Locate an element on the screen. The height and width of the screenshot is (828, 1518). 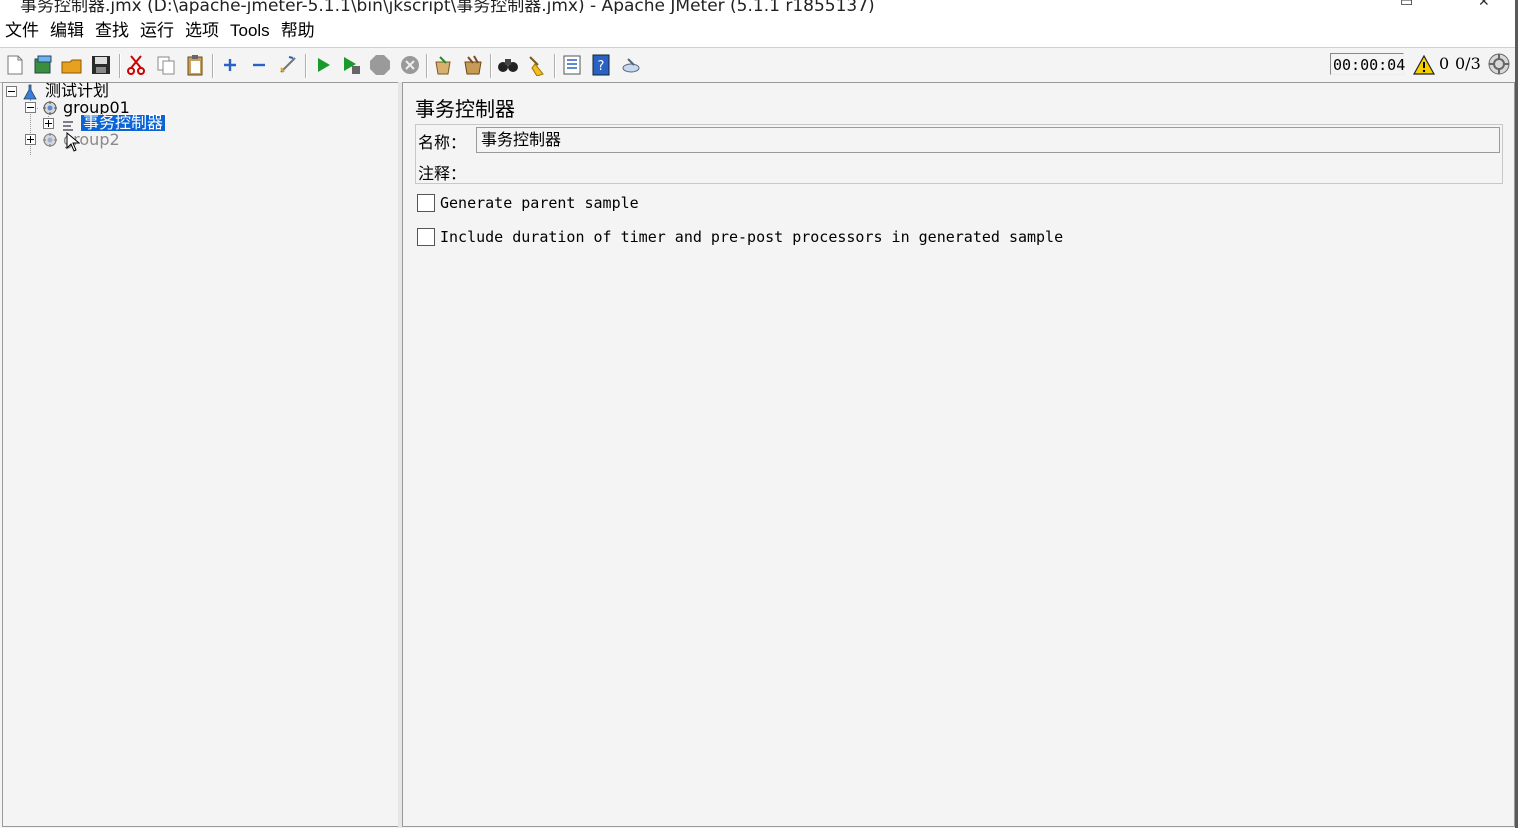
function-helper-icon is located at coordinates (572, 65).